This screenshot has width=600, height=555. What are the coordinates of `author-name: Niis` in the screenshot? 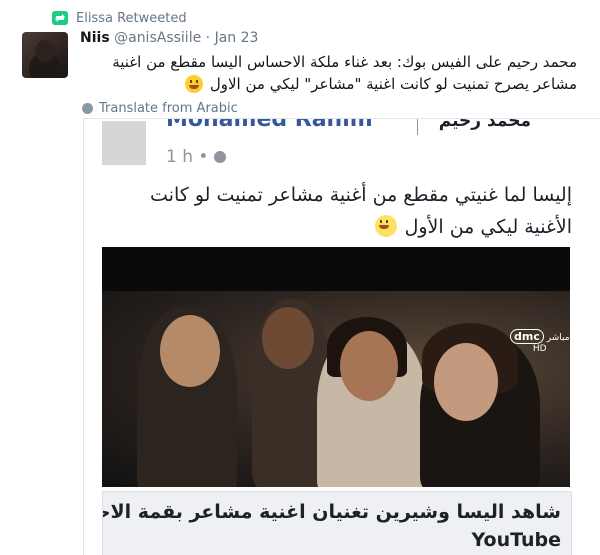 It's located at (95, 38).